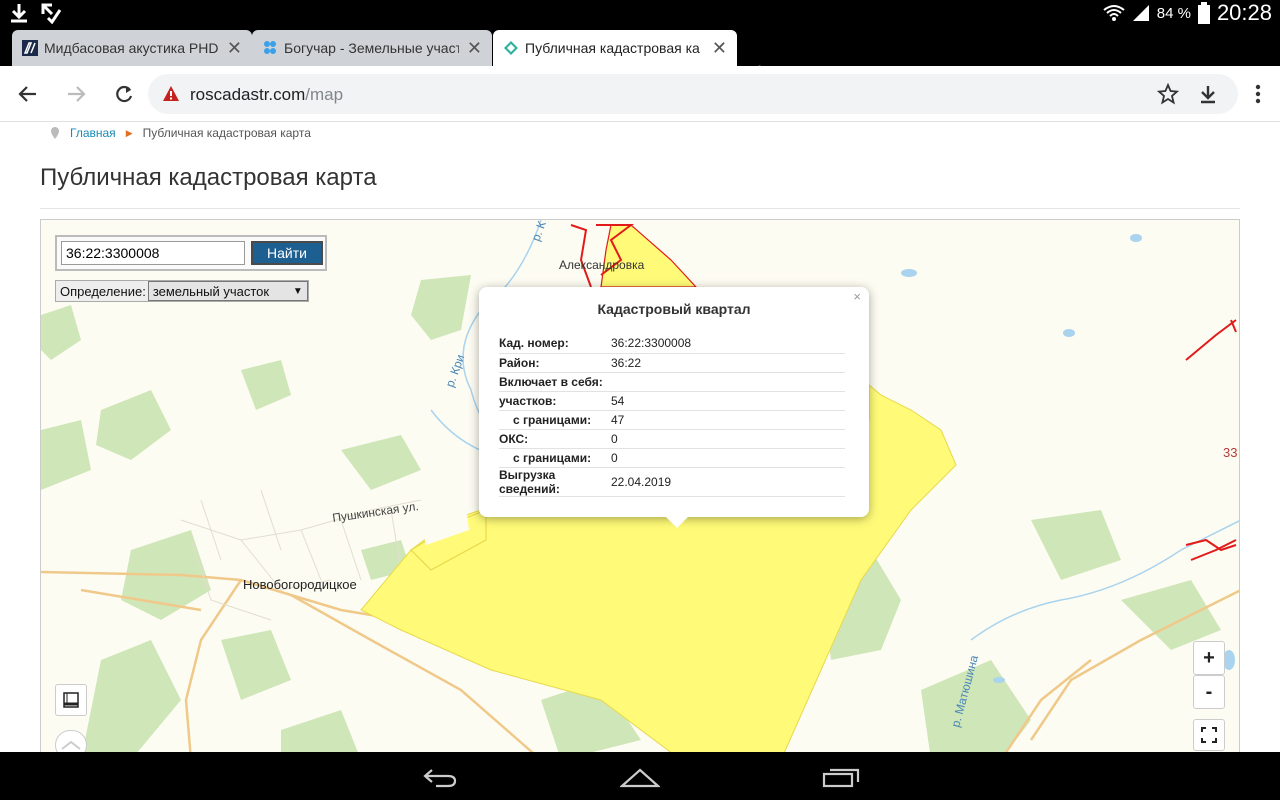  I want to click on system-nav-bar, so click(640, 776).